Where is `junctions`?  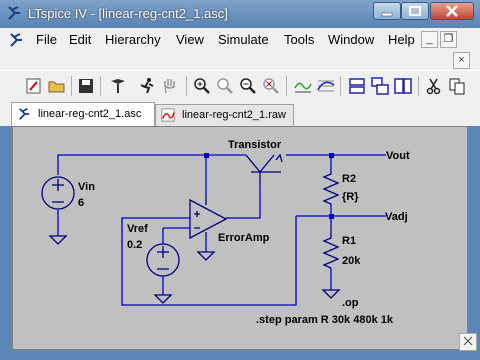
junctions is located at coordinates (269, 186).